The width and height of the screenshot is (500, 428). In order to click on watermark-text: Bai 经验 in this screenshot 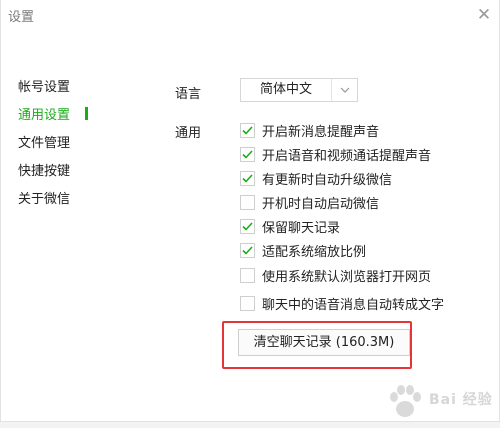, I will do `click(461, 400)`.